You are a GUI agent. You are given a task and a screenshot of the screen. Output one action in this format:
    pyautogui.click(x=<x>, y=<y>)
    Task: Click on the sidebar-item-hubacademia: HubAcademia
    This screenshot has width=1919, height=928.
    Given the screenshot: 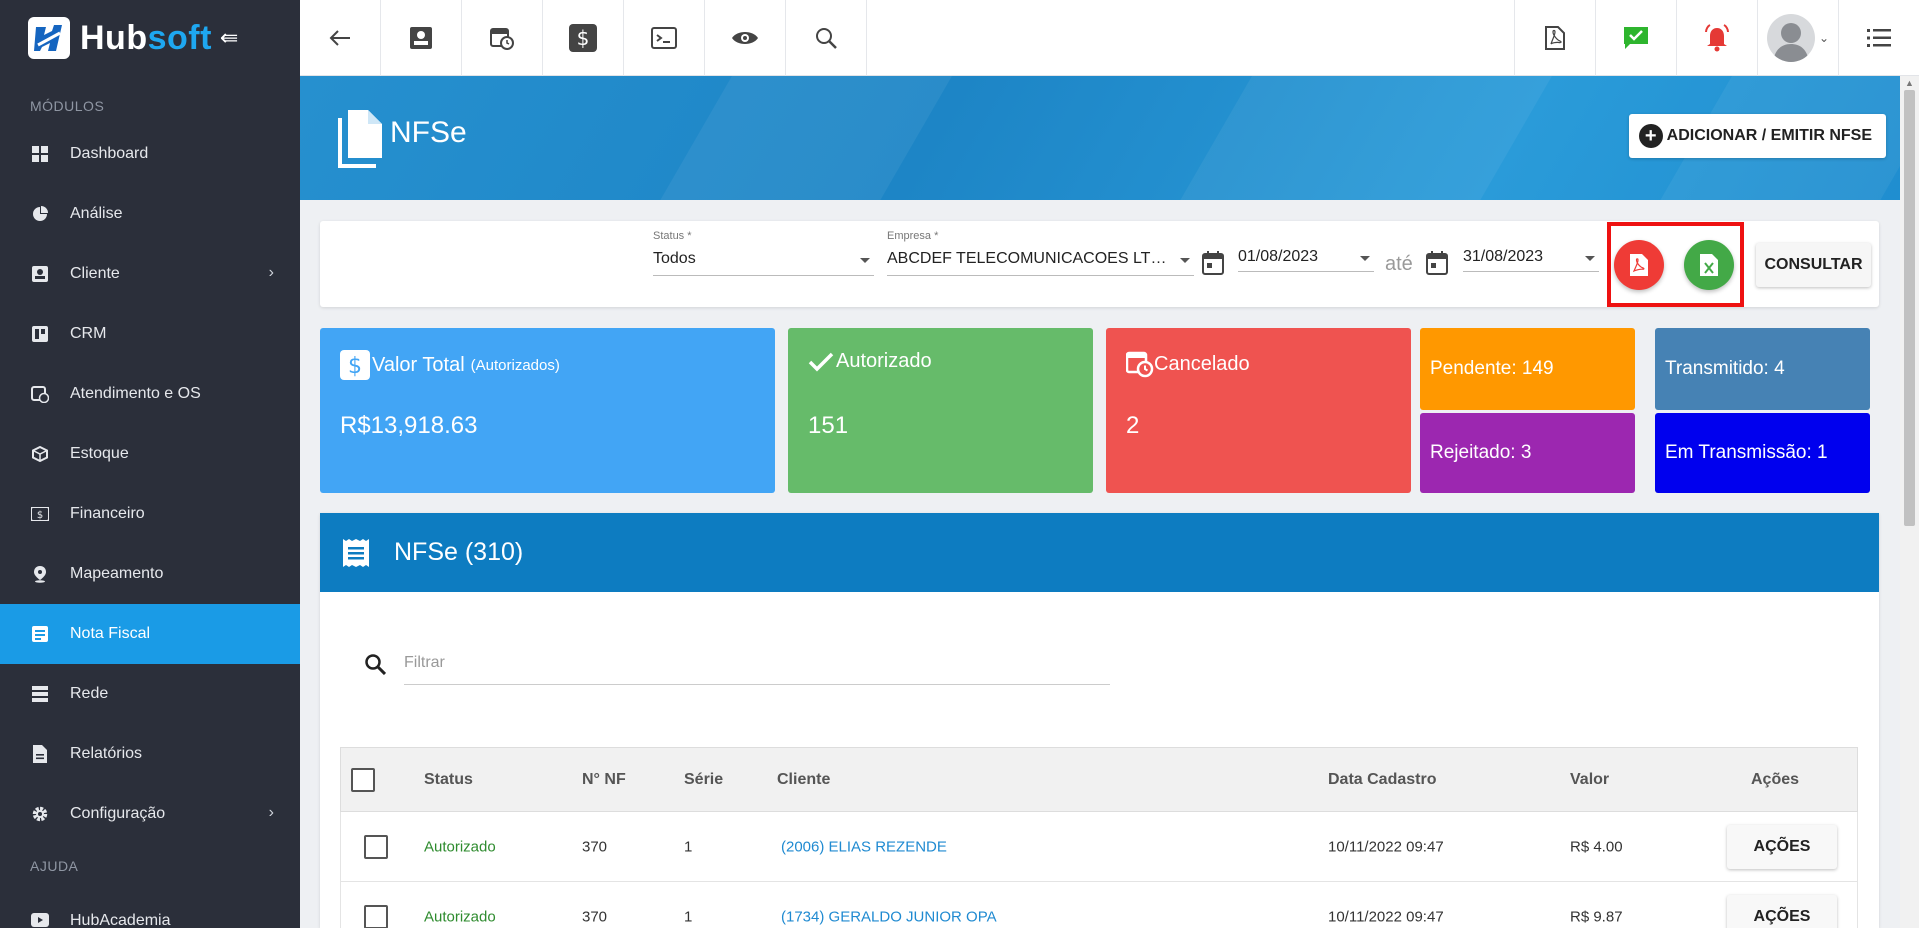 What is the action you would take?
    pyautogui.click(x=150, y=906)
    